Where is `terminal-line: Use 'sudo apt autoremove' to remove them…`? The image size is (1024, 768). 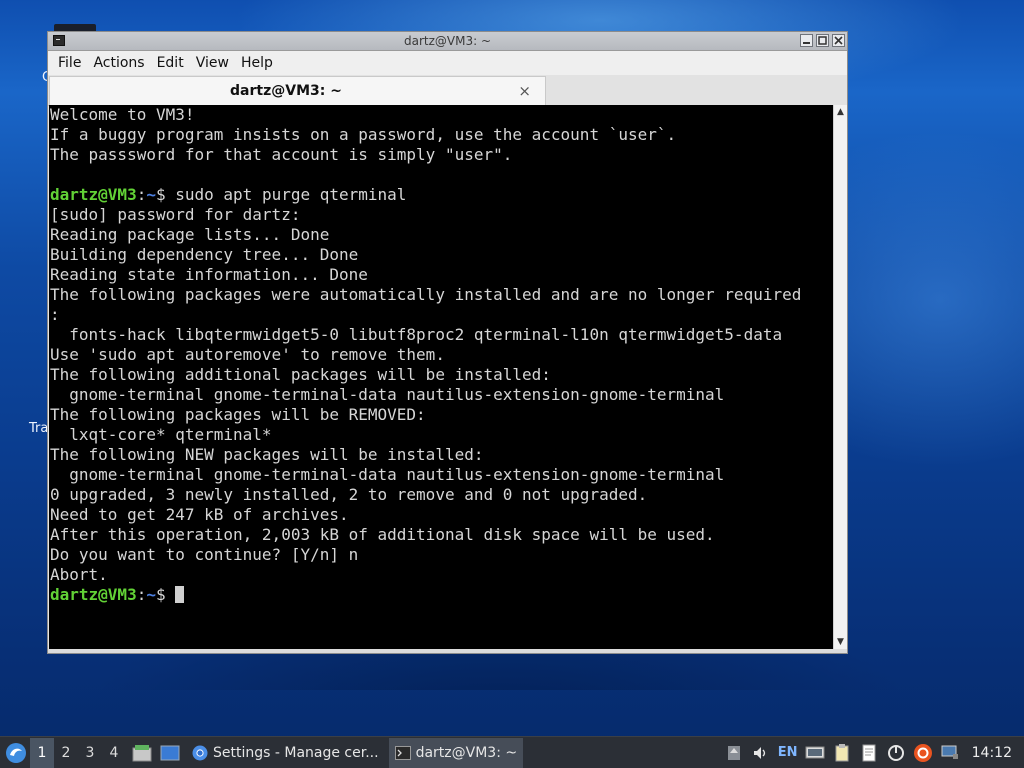 terminal-line: Use 'sudo apt autoremove' to remove them… is located at coordinates (247, 354).